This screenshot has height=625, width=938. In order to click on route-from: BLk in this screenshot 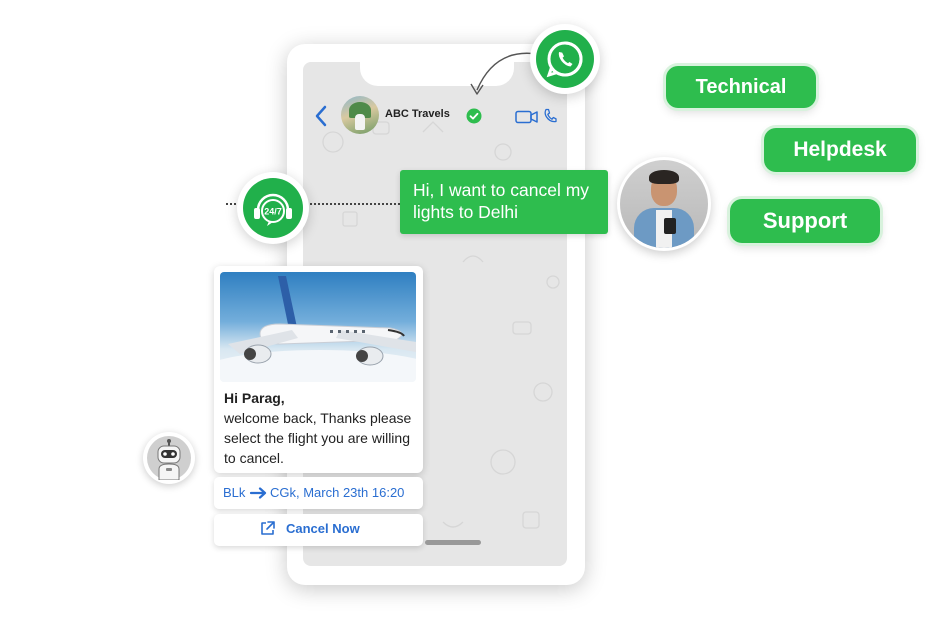, I will do `click(234, 492)`.